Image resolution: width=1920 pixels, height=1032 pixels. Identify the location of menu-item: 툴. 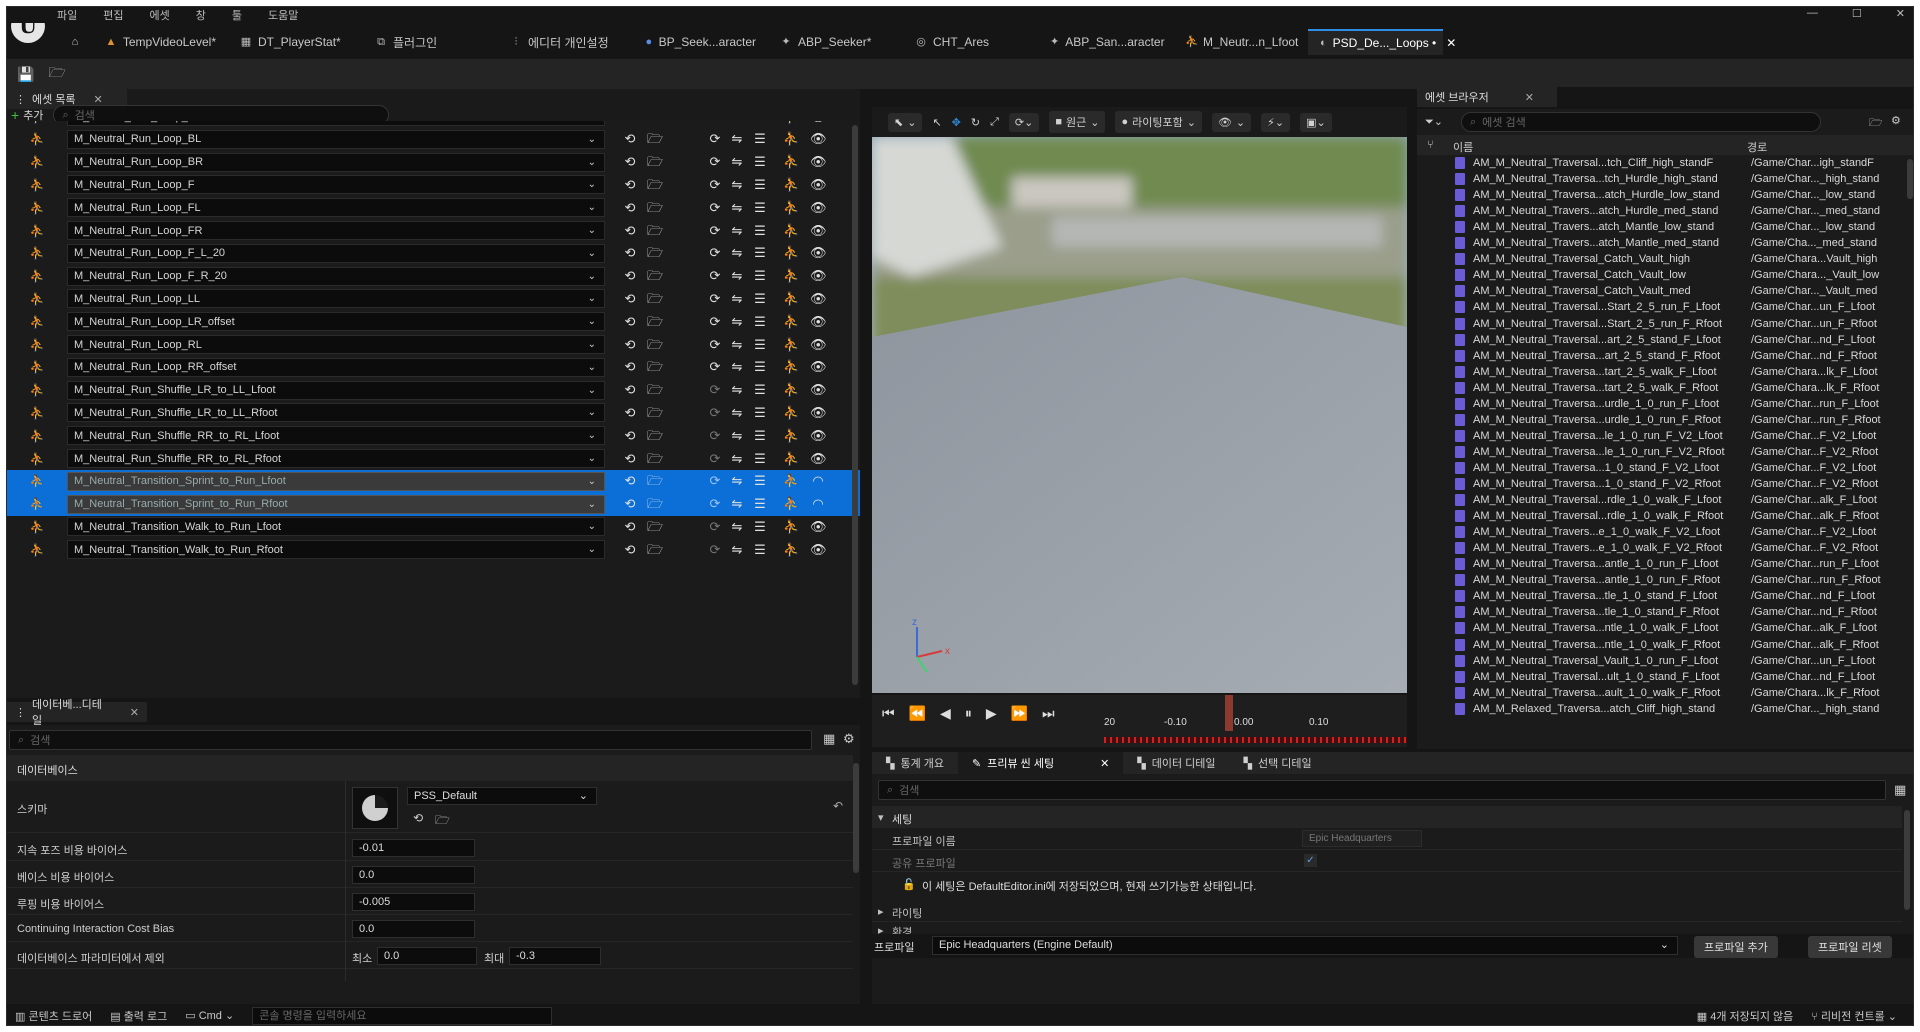
(237, 15).